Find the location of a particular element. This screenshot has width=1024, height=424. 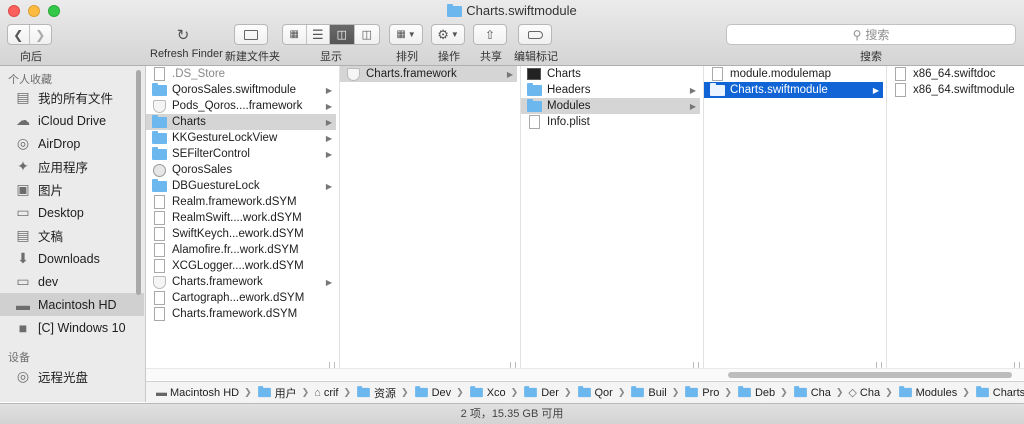

column-view-button: ◫ is located at coordinates (342, 34).